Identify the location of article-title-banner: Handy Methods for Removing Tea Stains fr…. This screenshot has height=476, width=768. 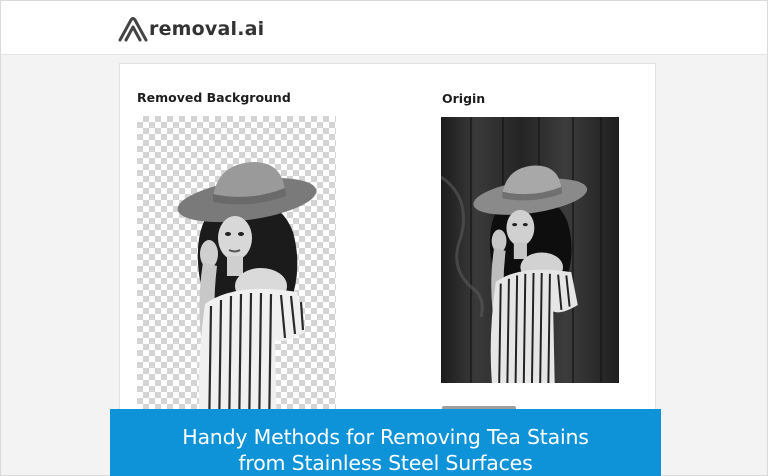
(385, 442).